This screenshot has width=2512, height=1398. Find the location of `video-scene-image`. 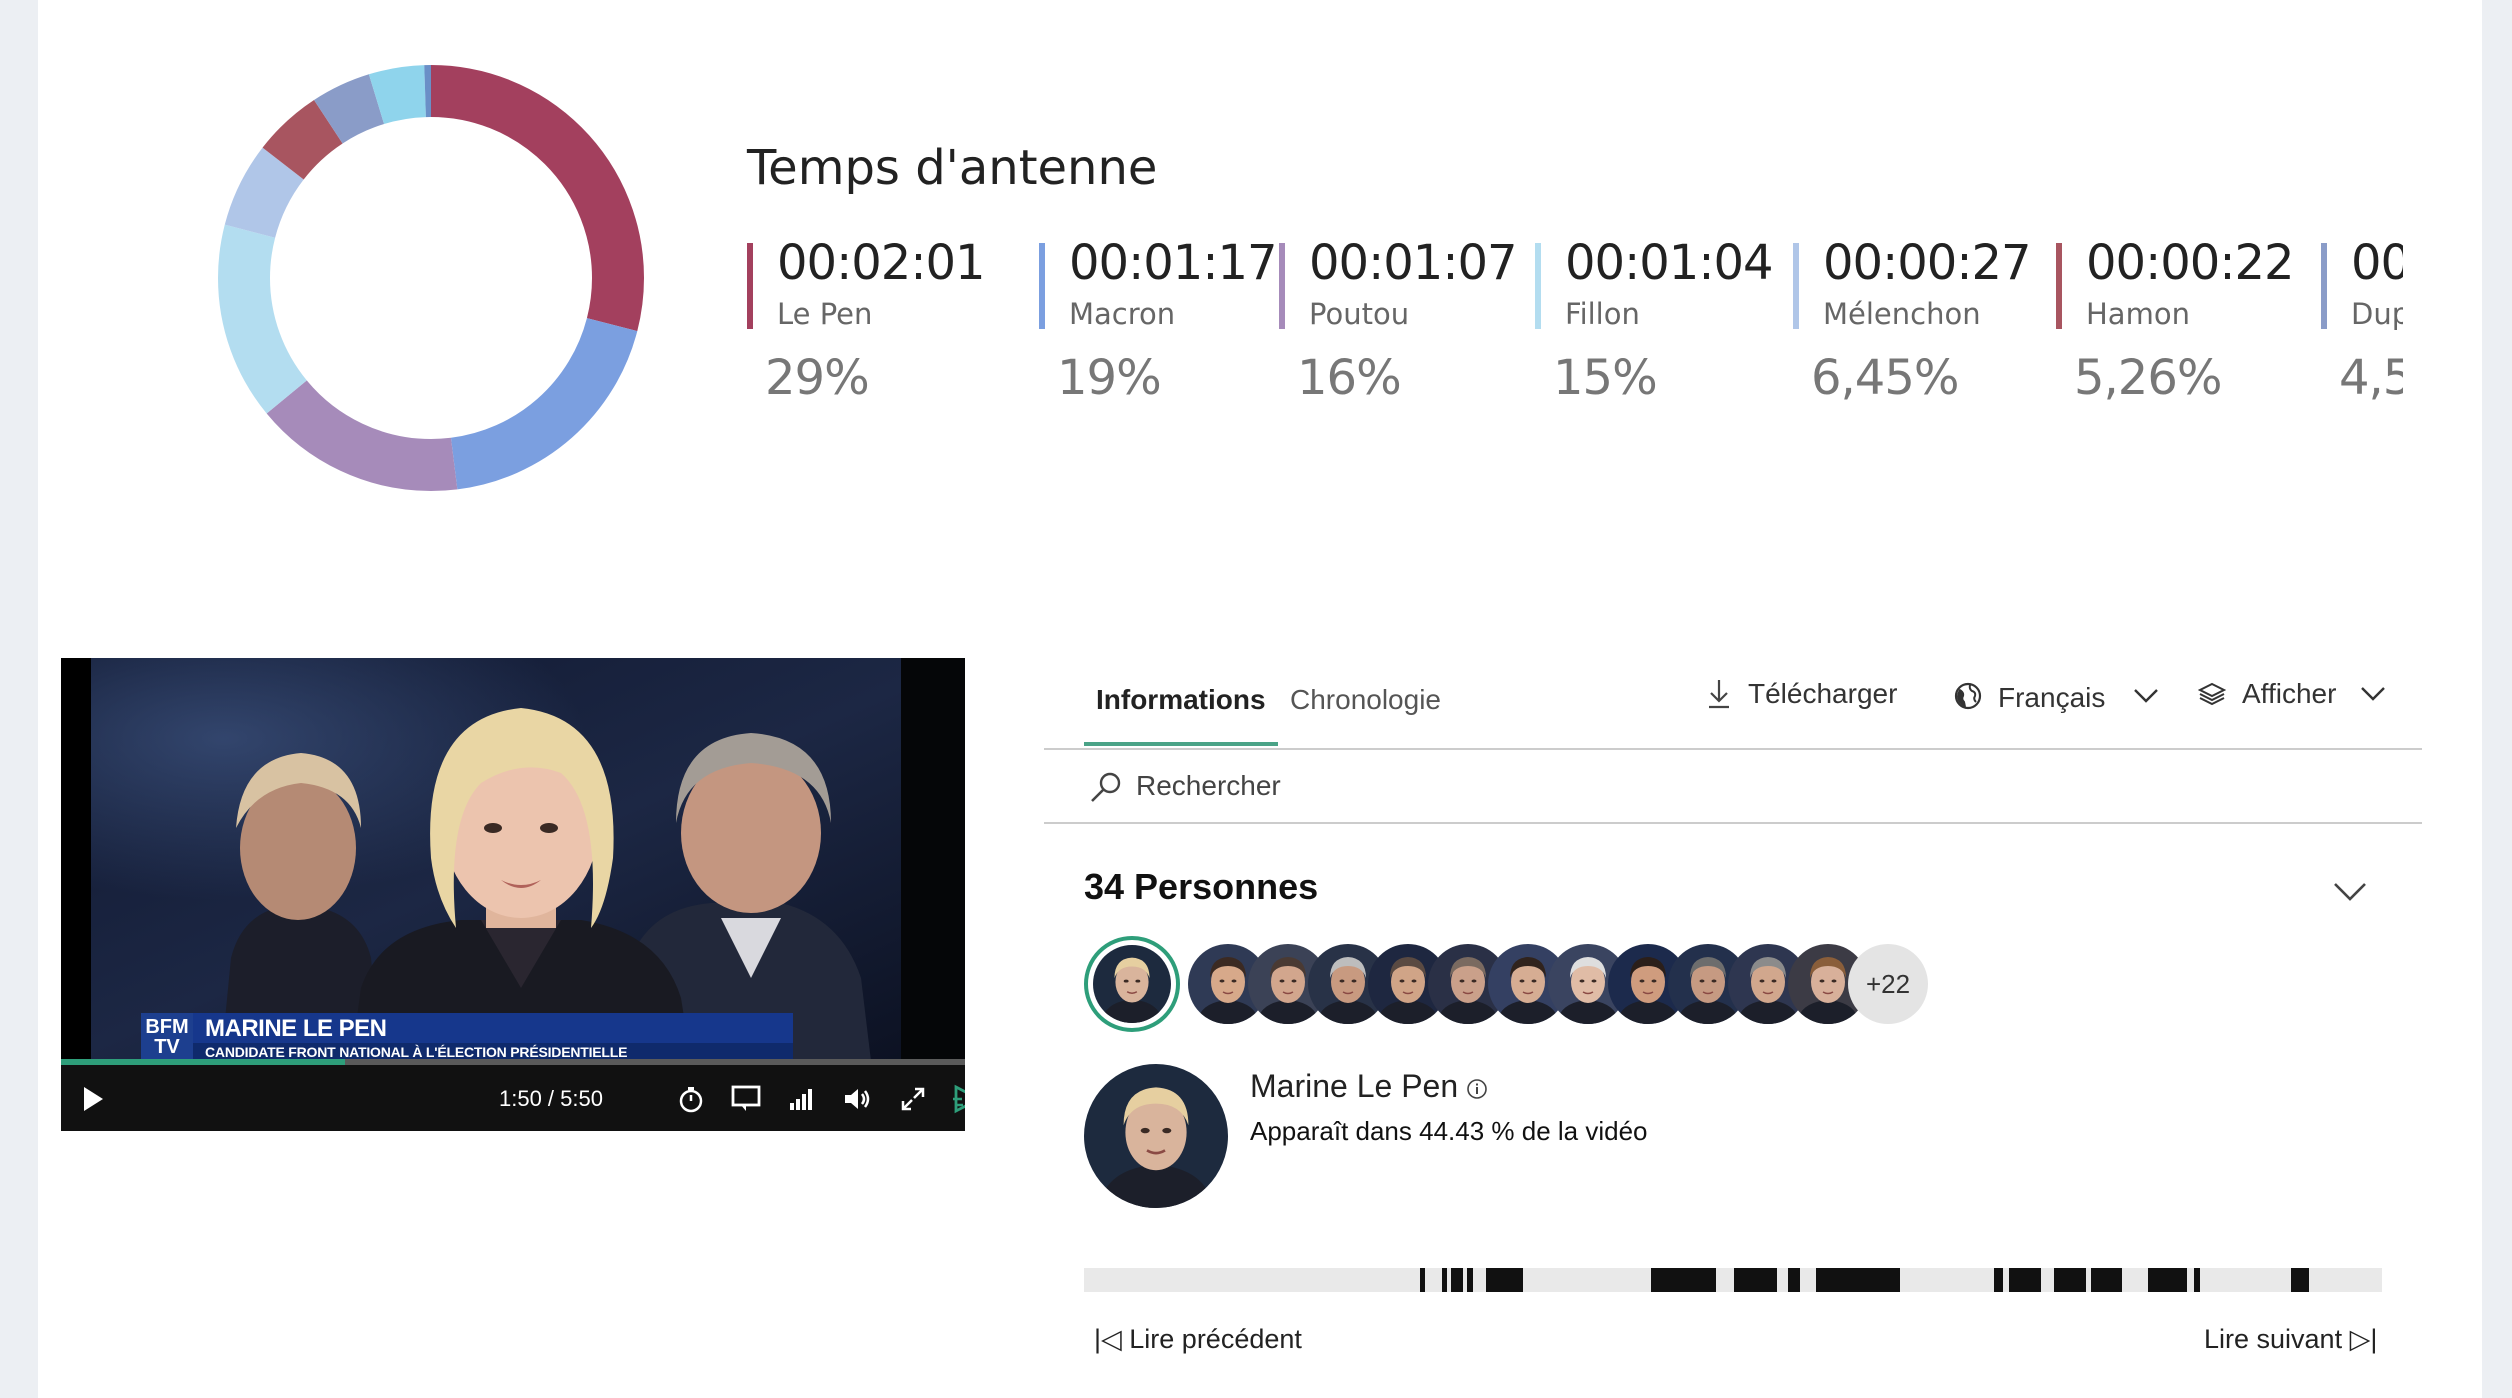

video-scene-image is located at coordinates (513, 859).